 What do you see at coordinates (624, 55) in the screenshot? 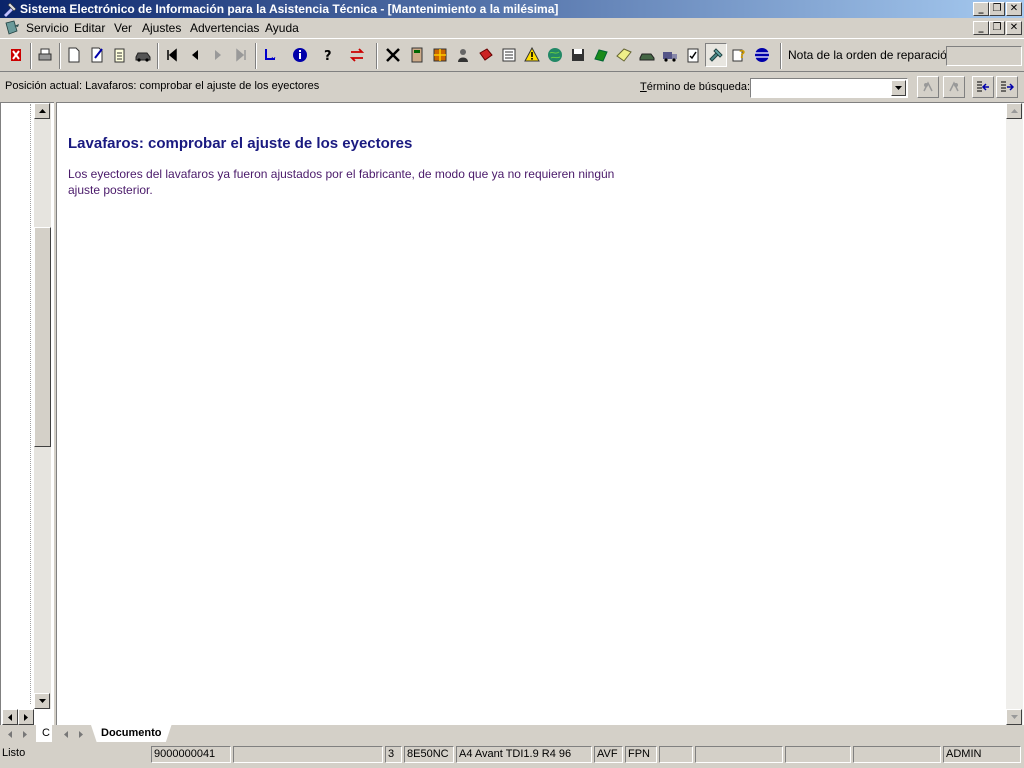
I see `tag-icon` at bounding box center [624, 55].